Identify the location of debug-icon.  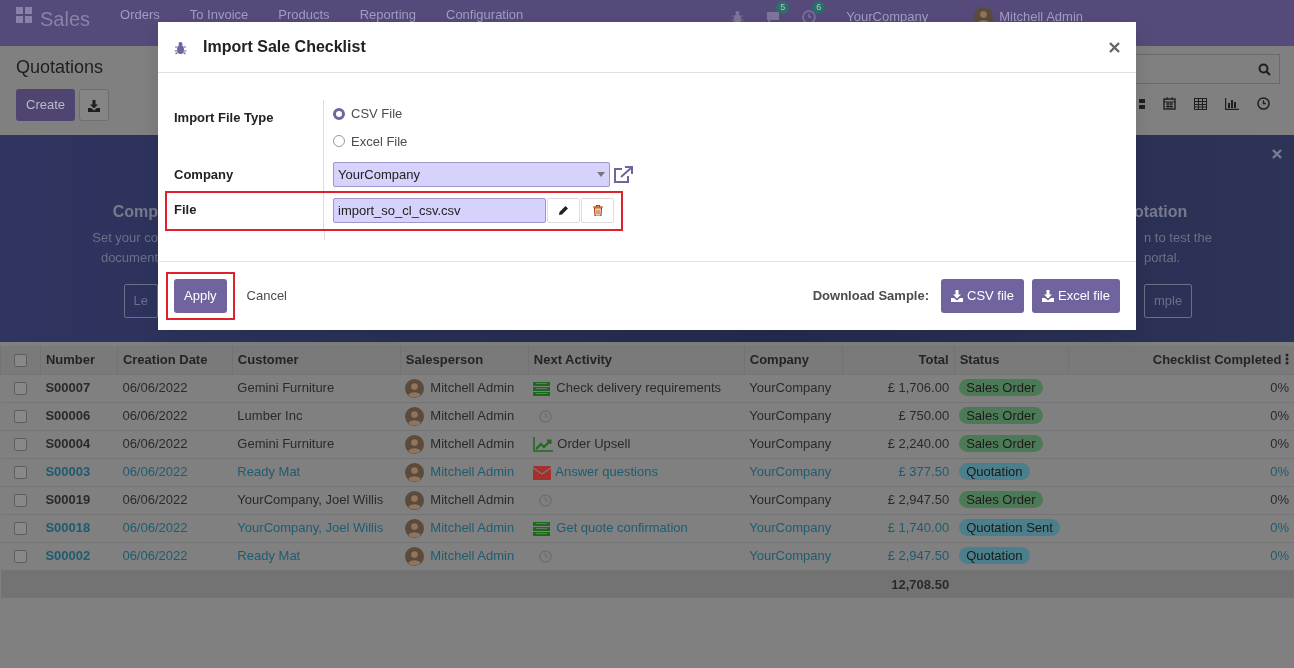
(738, 16).